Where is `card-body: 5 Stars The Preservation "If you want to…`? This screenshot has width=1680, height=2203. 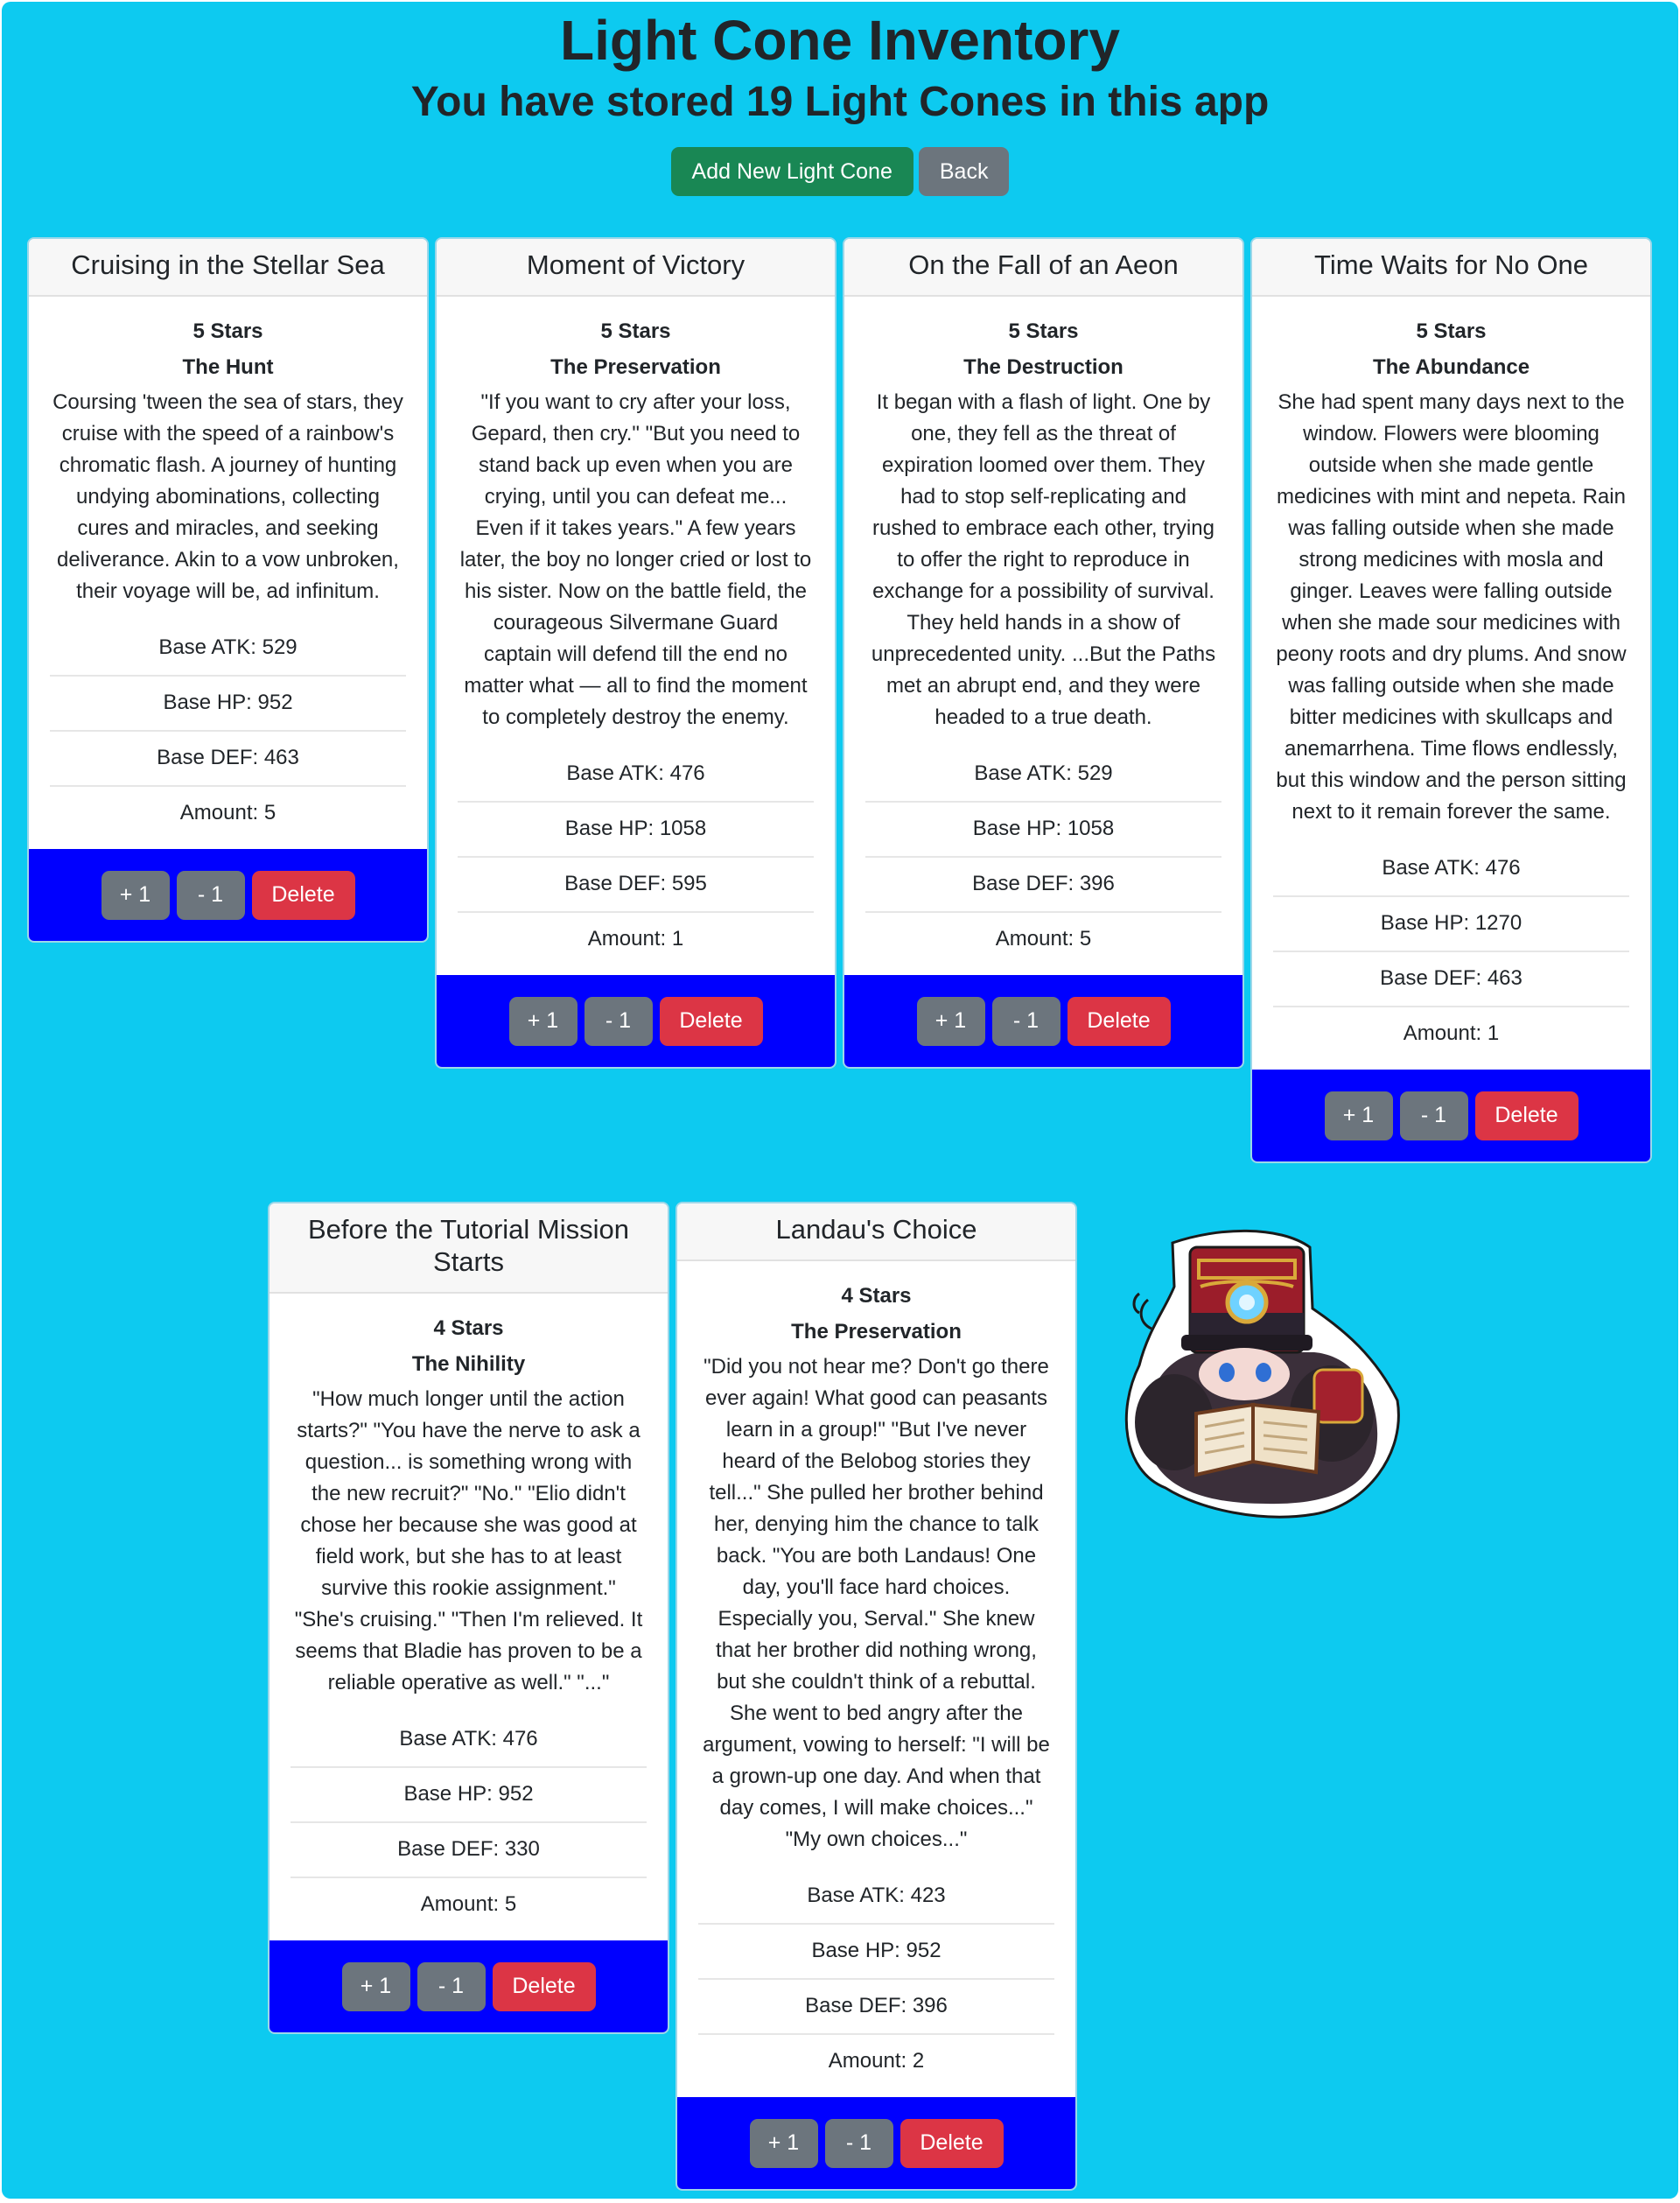
card-body: 5 Stars The Preservation "If you want to… is located at coordinates (636, 636).